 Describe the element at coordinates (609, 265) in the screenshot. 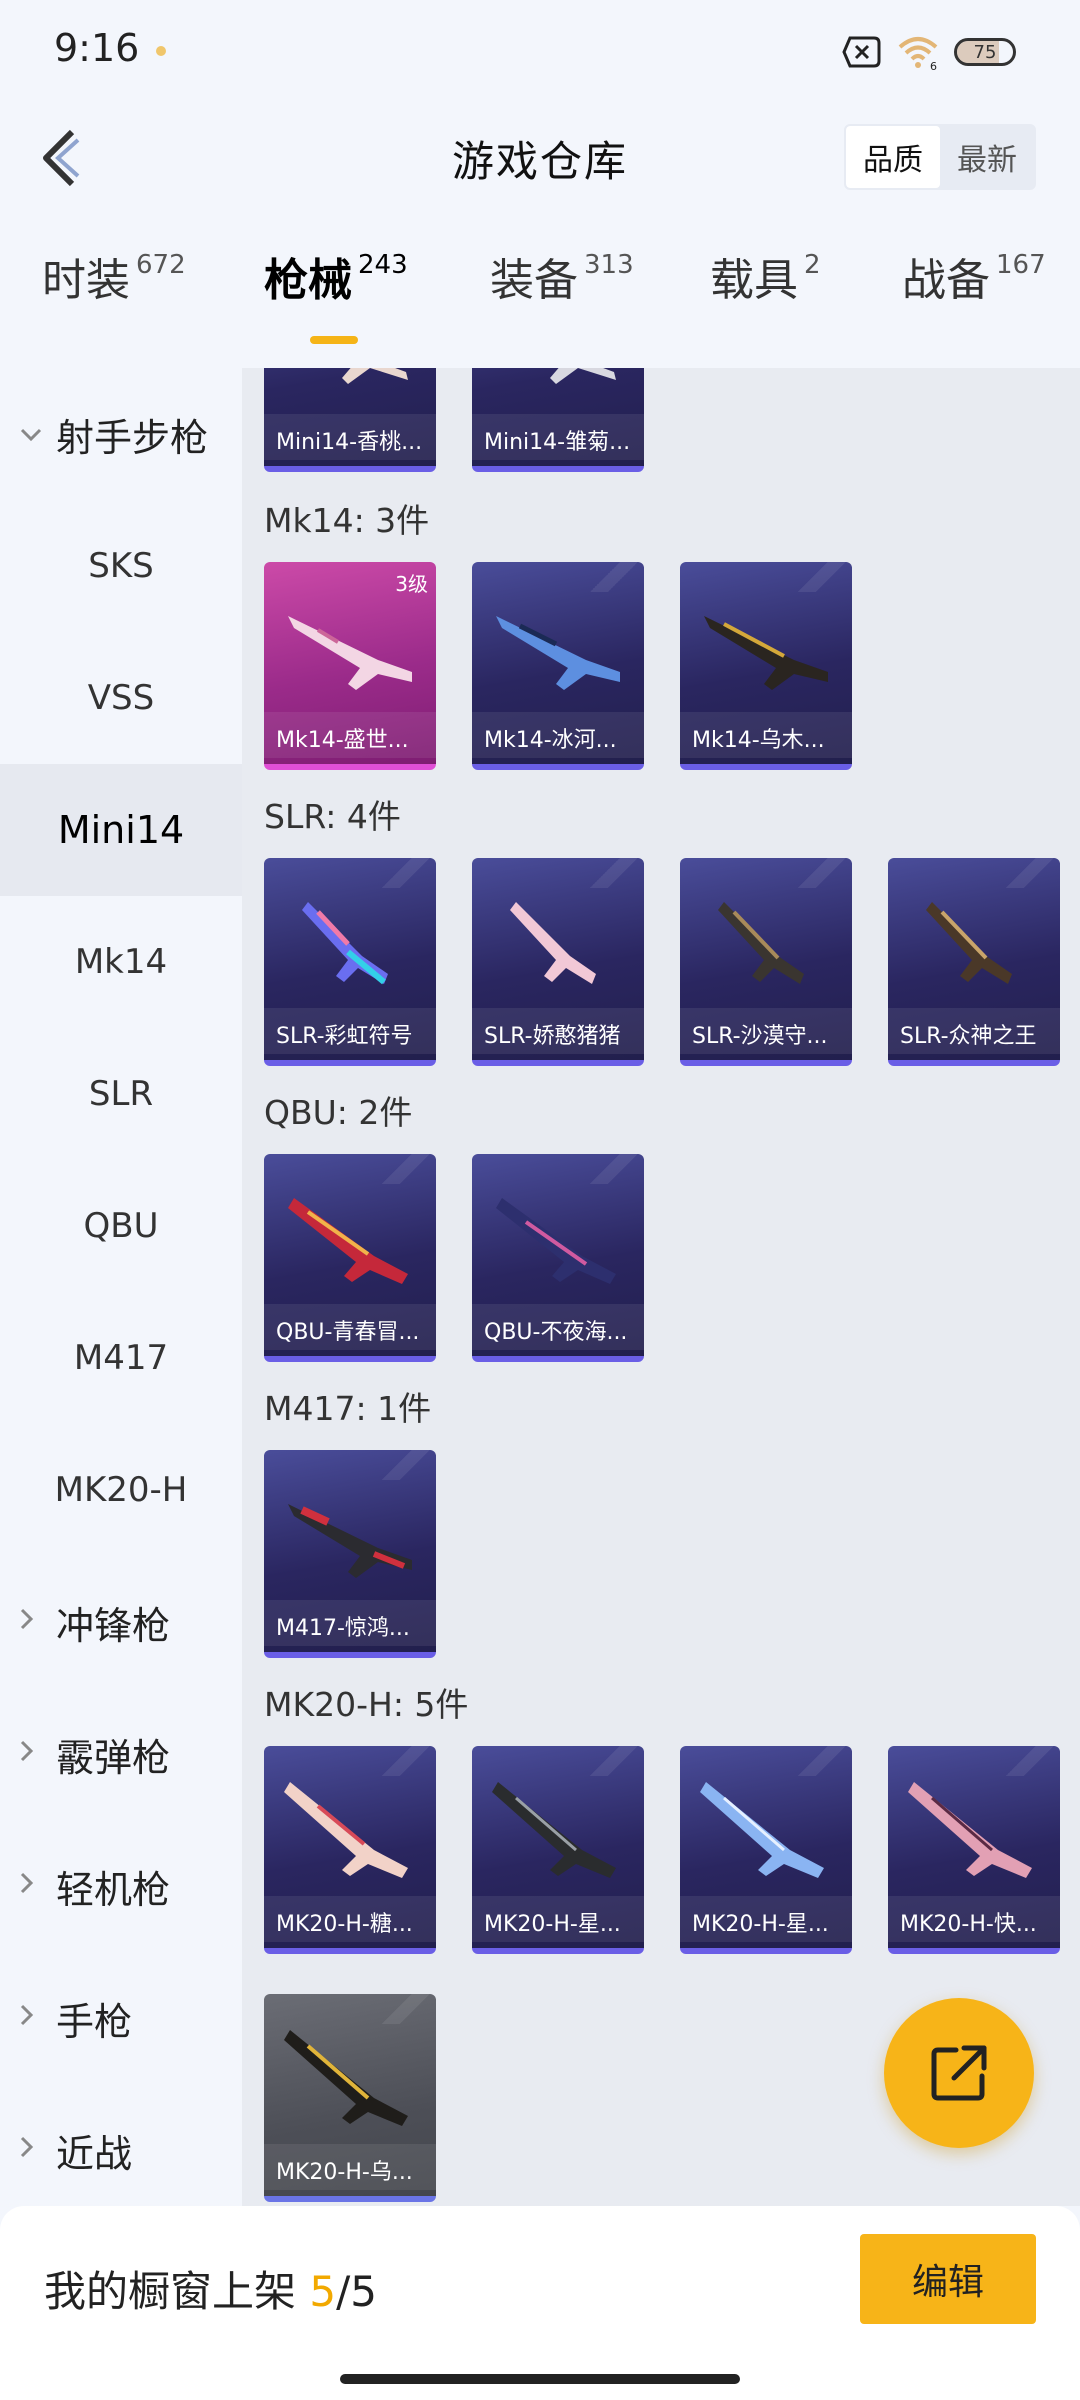

I see `tab-count: 313` at that location.